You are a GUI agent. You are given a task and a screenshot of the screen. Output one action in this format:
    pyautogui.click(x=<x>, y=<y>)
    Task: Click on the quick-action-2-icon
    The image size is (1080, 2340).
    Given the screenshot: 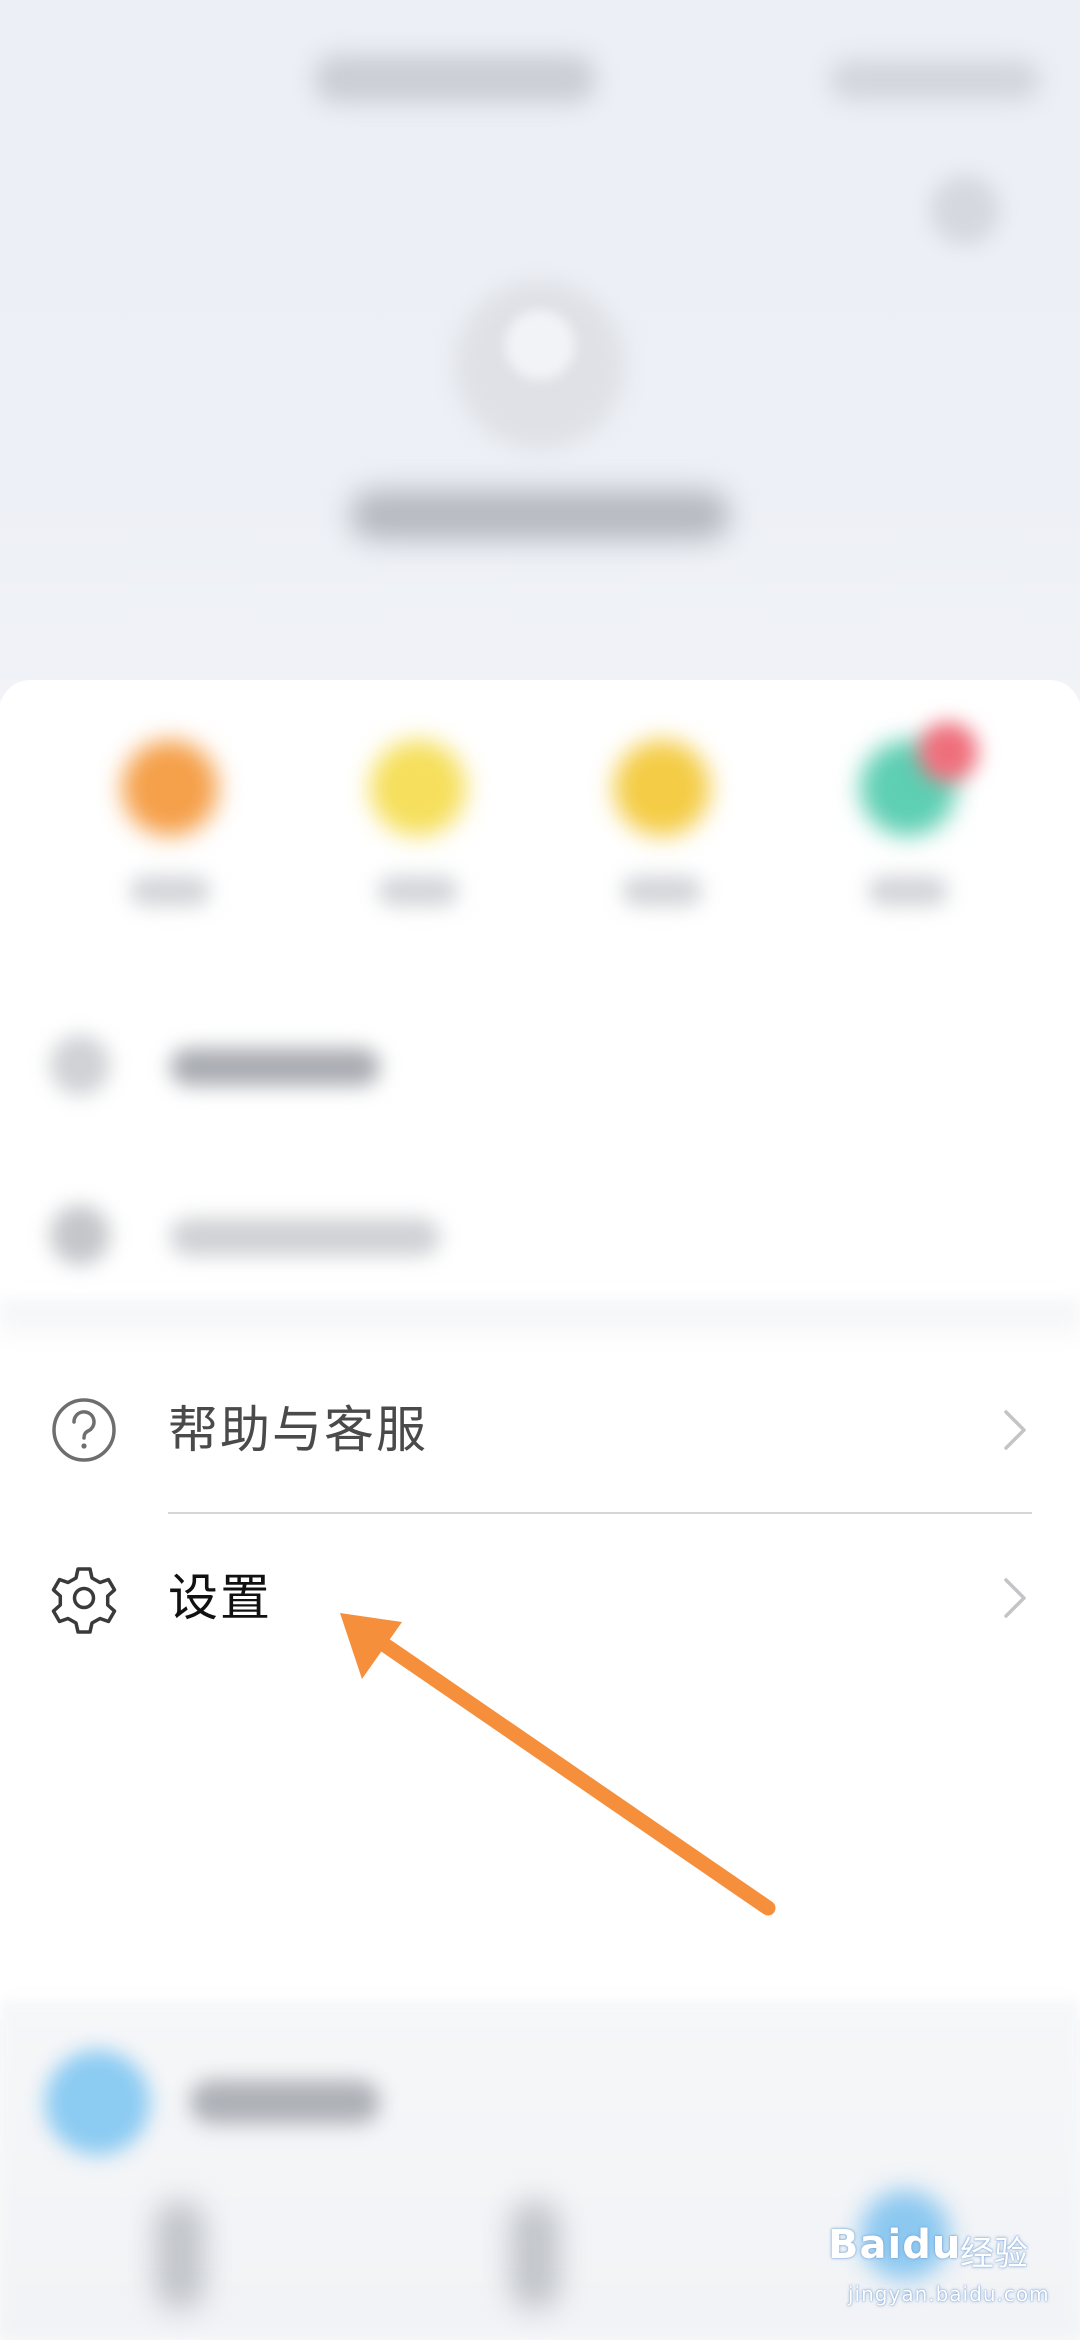 What is the action you would take?
    pyautogui.click(x=418, y=788)
    